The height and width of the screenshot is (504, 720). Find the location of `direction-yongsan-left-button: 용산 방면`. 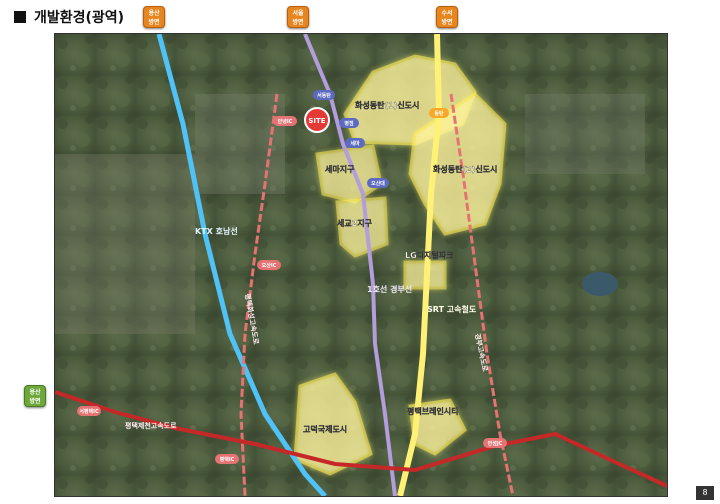

direction-yongsan-left-button: 용산 방면 is located at coordinates (35, 396).